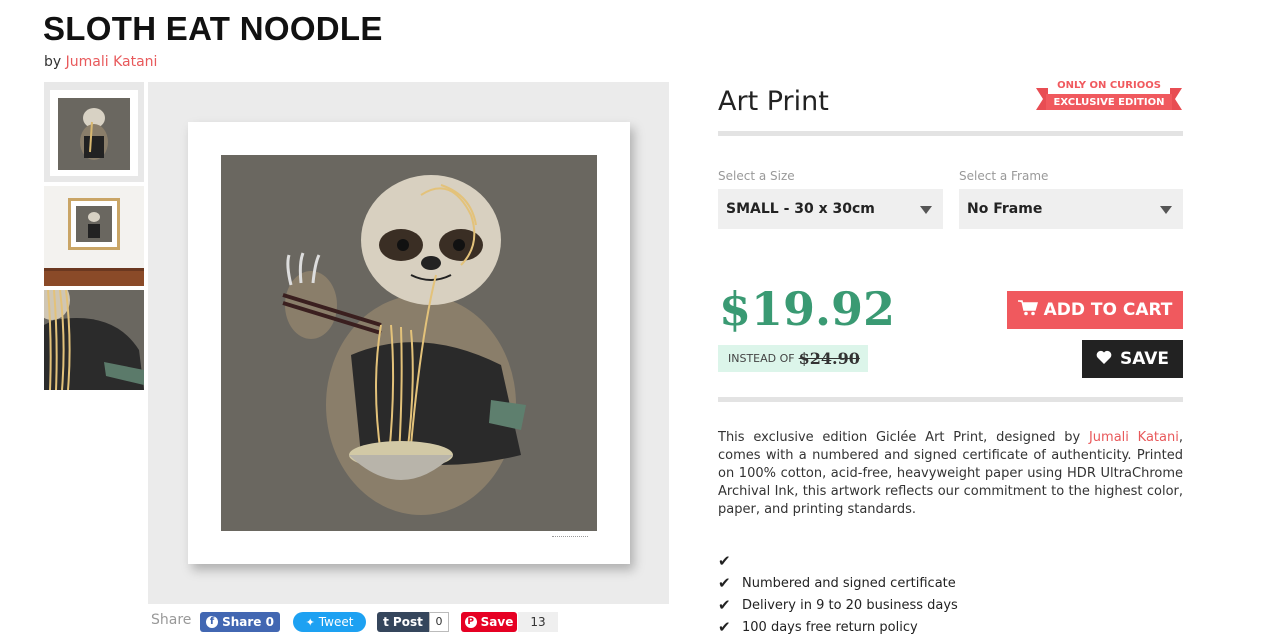 This screenshot has height=644, width=1261. I want to click on tumblr-post-label: Post, so click(407, 622).